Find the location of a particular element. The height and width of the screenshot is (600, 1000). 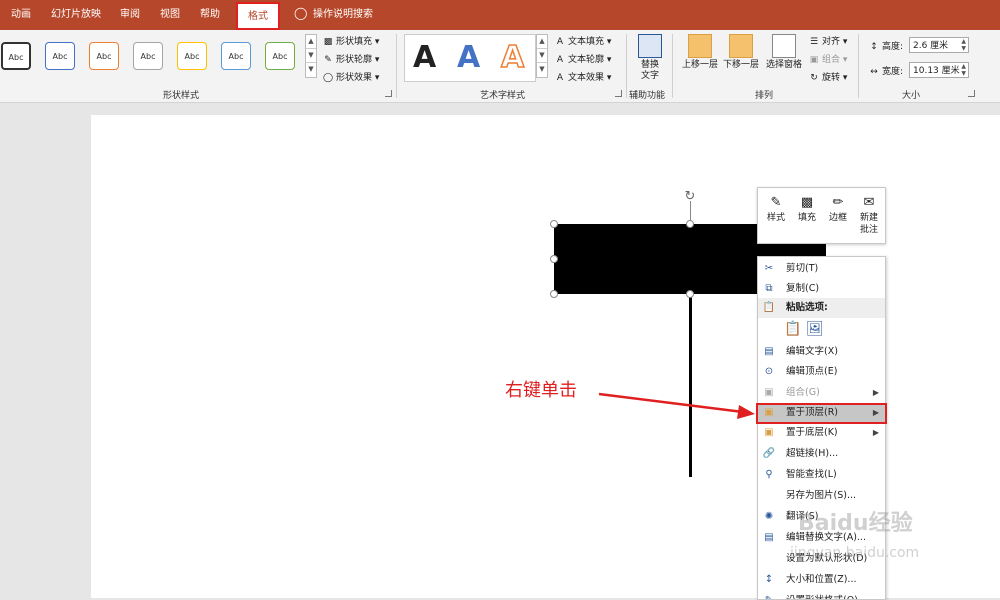

menu-item-smart-lookup: ⚲ 智能查找(L) is located at coordinates (821, 475).